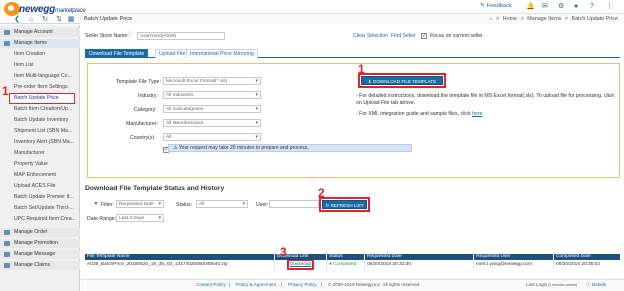 The height and width of the screenshot is (291, 624). Describe the element at coordinates (181, 36) in the screenshot. I see `seller-store-input: AsiaTrend(A039)` at that location.